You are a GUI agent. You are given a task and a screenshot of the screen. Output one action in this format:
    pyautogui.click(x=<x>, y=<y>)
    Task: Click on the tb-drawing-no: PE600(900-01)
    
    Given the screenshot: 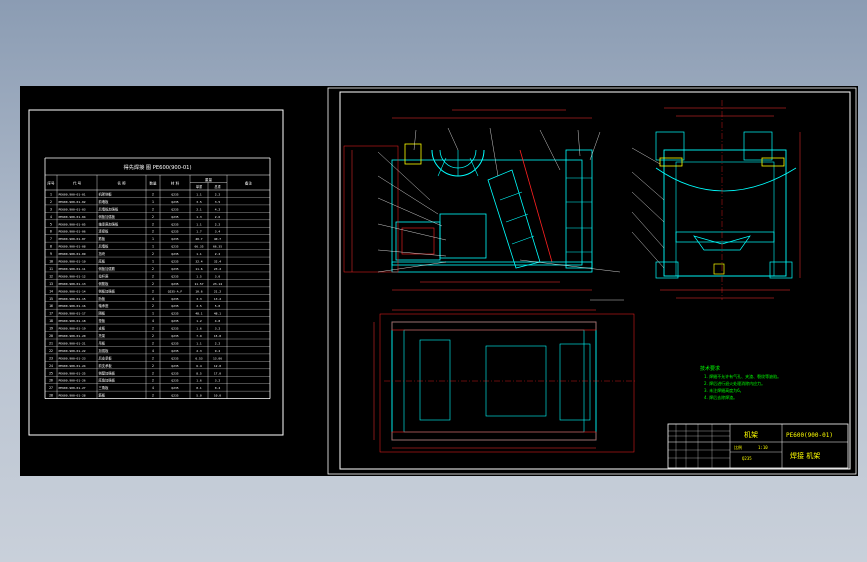 What is the action you would take?
    pyautogui.click(x=809, y=435)
    